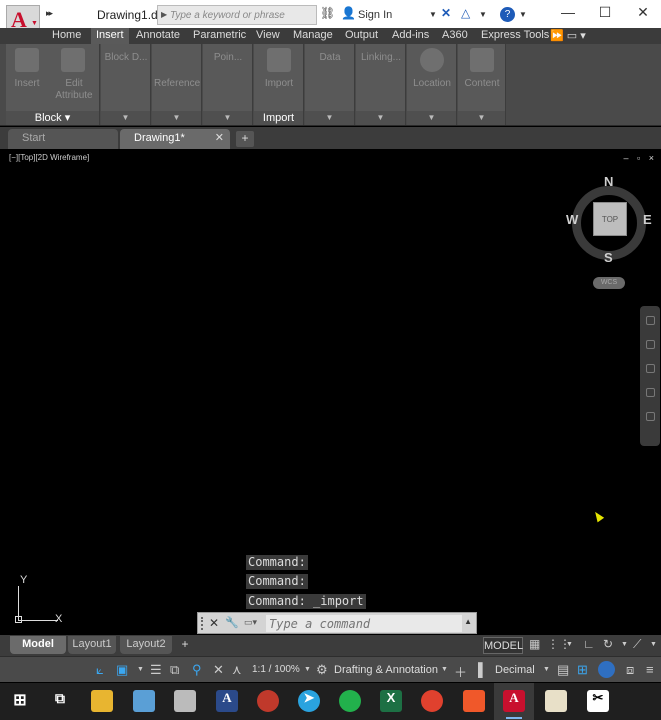 The image size is (661, 720). Describe the element at coordinates (227, 701) in the screenshot. I see `autocad-lt-icon: A` at that location.